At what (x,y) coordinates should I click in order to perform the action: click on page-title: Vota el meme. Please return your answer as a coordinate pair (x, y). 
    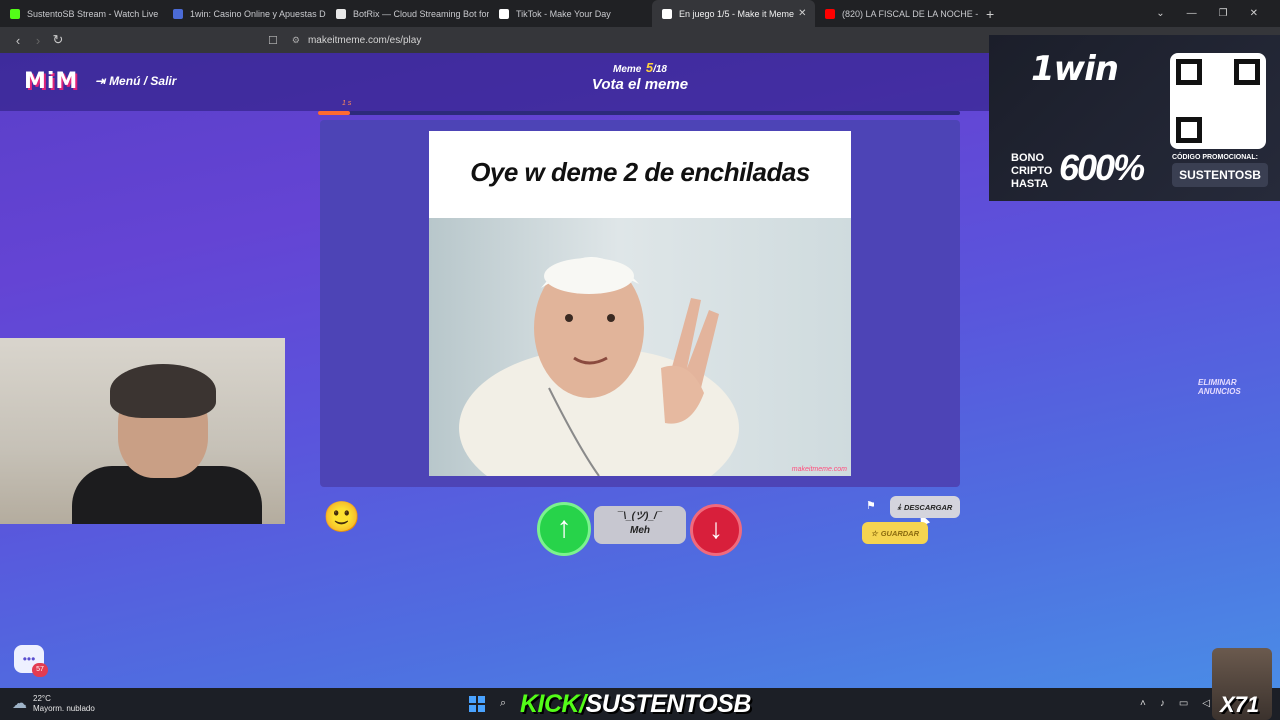
    Looking at the image, I should click on (640, 84).